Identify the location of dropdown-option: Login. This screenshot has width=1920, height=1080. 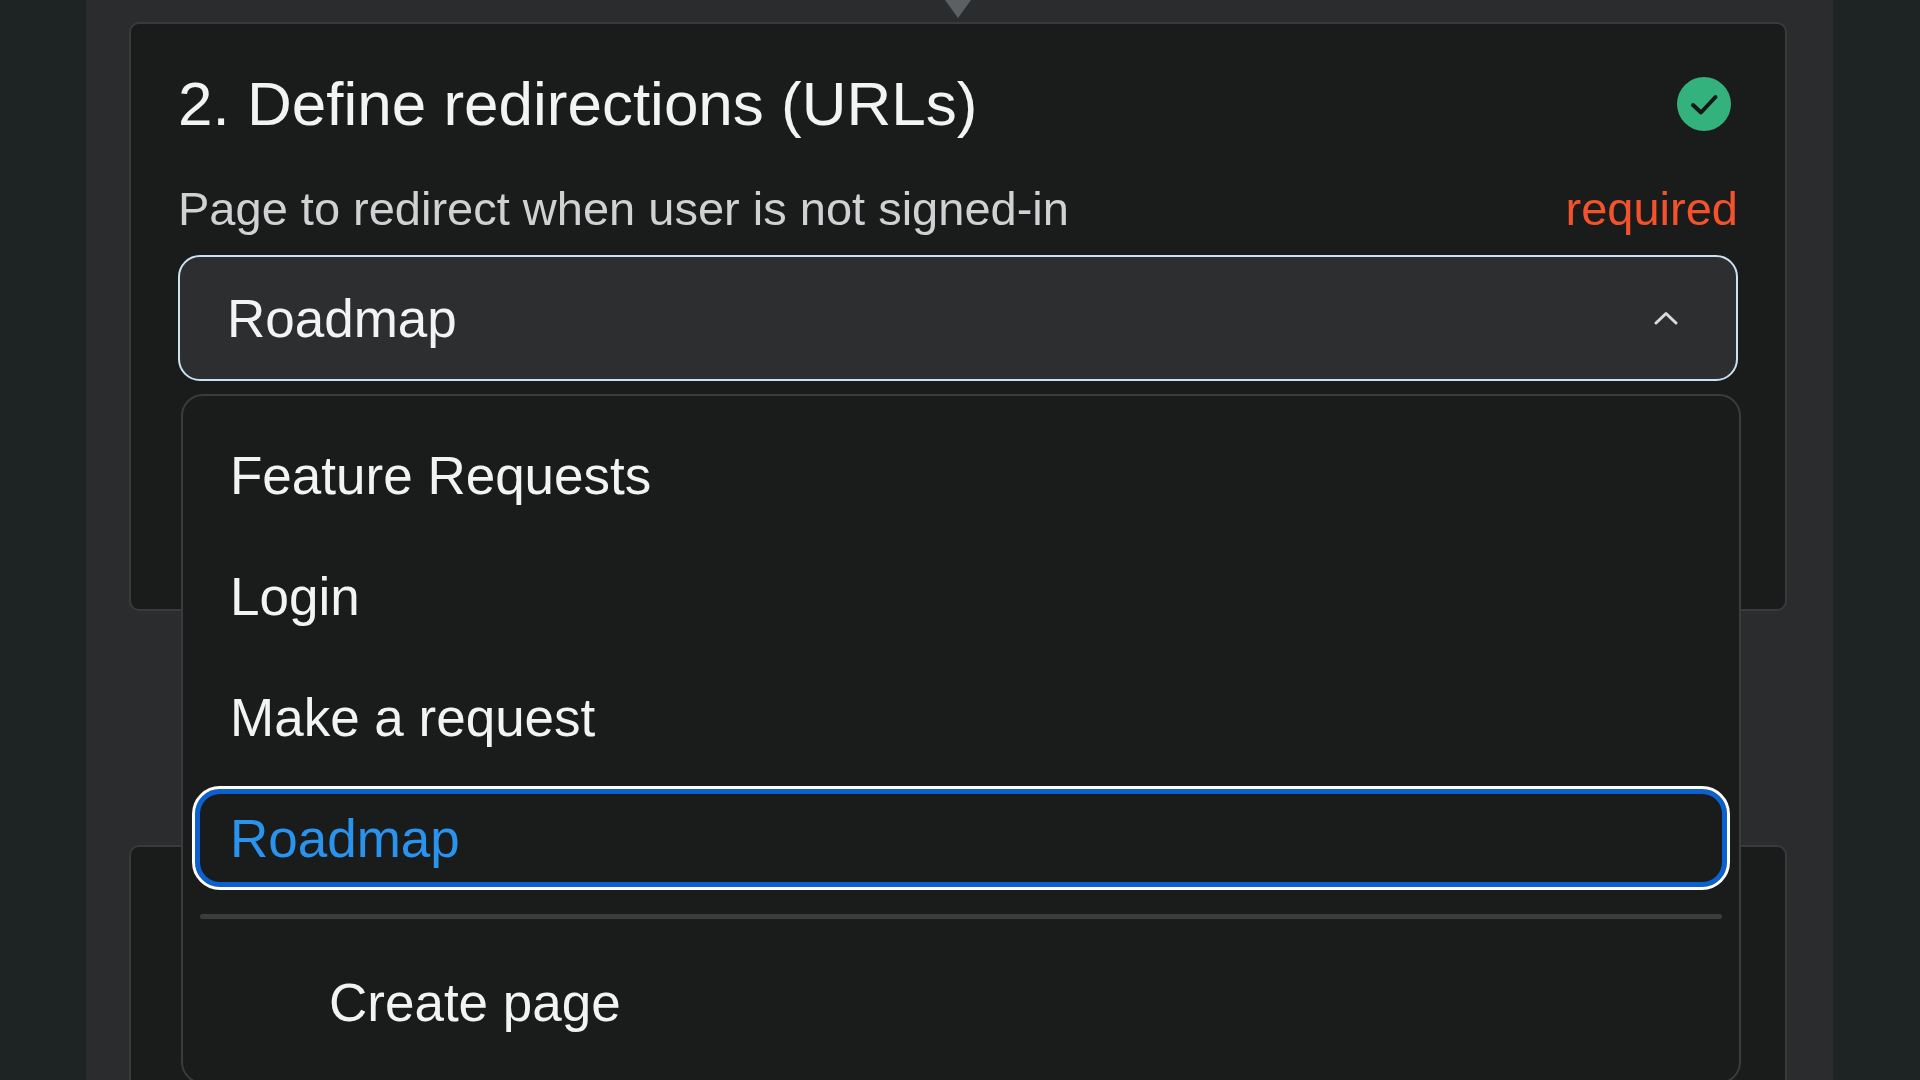
(961, 596).